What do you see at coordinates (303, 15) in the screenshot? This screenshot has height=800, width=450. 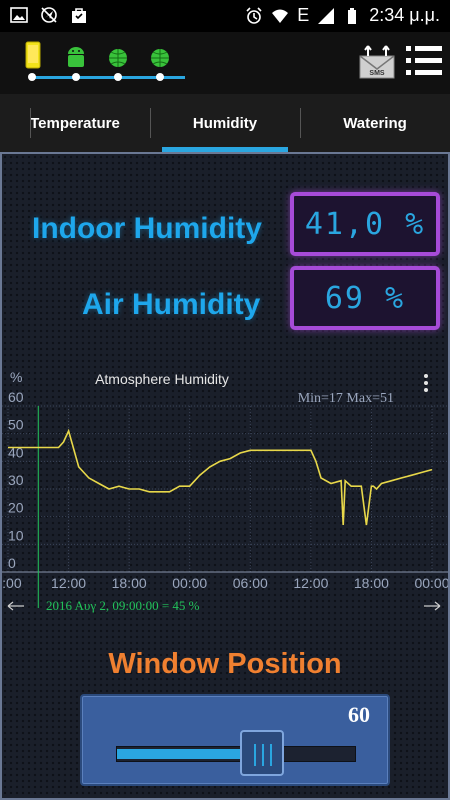 I see `network-type: E` at bounding box center [303, 15].